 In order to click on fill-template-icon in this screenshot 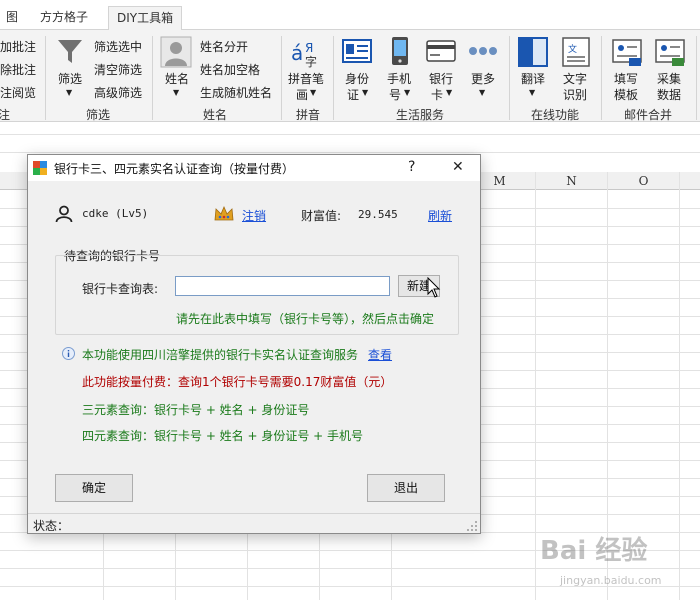, I will do `click(627, 52)`.